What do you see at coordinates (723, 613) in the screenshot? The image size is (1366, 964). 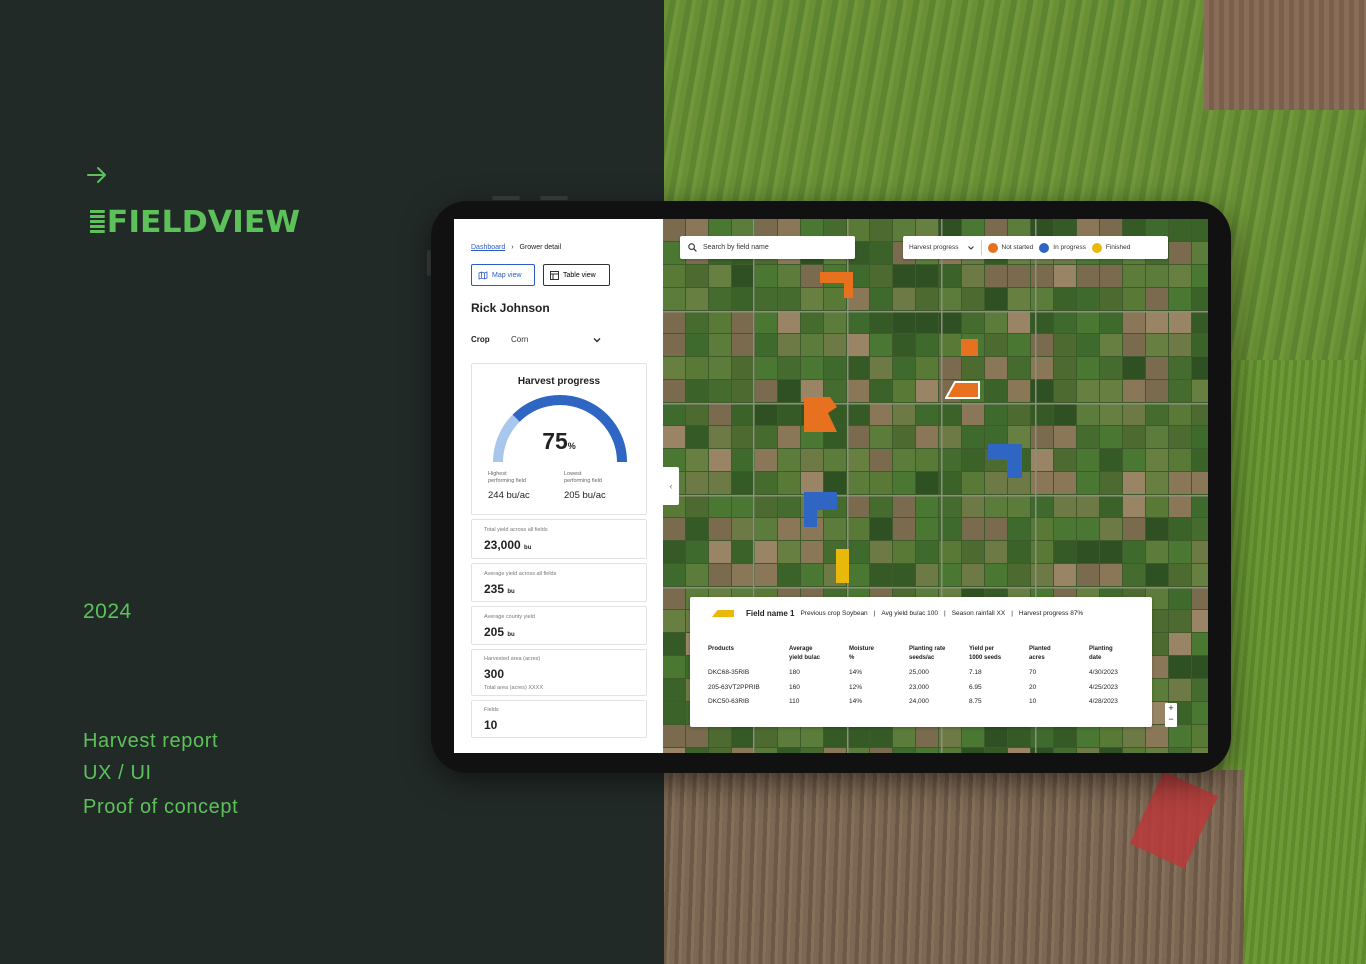 I see `field-shape-icon` at bounding box center [723, 613].